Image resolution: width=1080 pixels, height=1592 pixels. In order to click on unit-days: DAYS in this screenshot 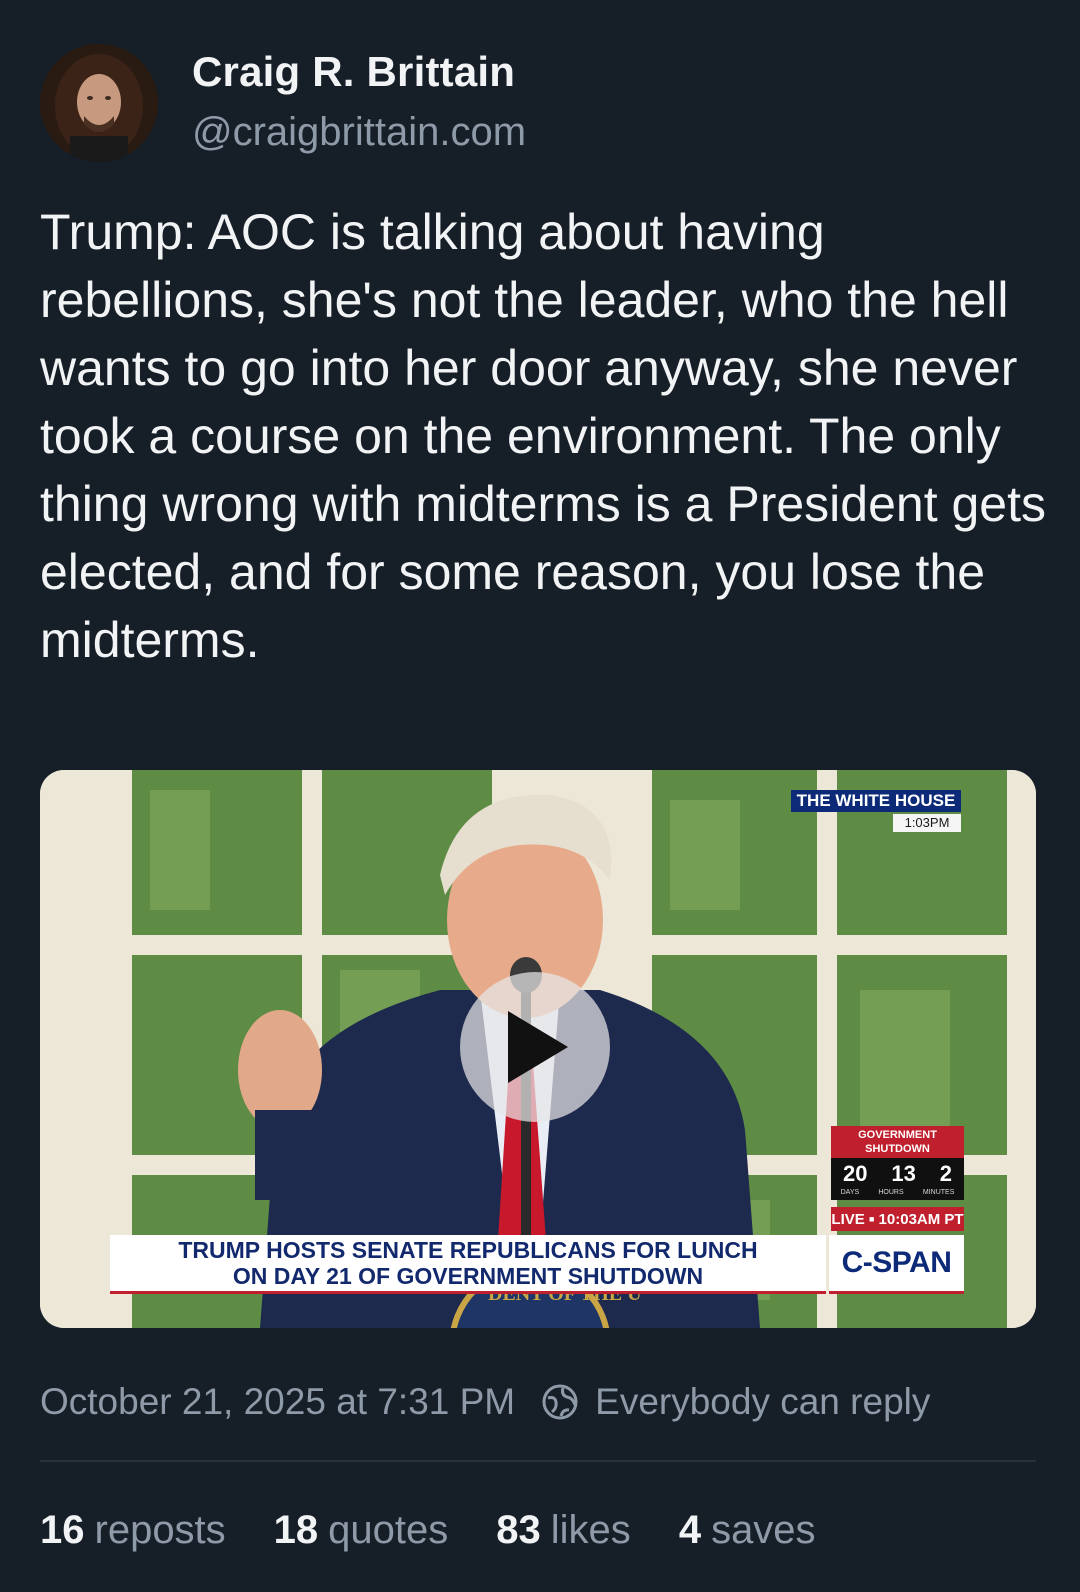, I will do `click(850, 1192)`.